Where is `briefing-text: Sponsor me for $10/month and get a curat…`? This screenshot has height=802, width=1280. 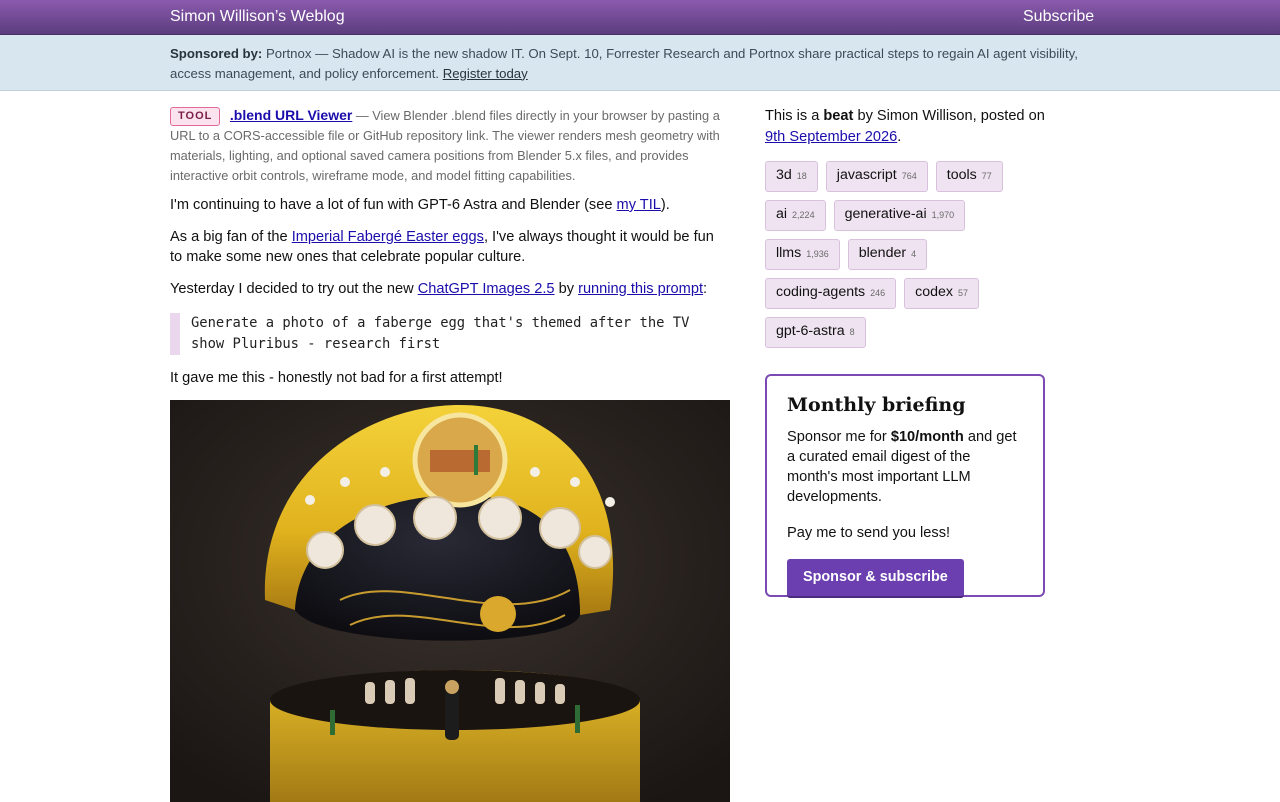 briefing-text: Sponsor me for $10/month and get a curat… is located at coordinates (905, 467).